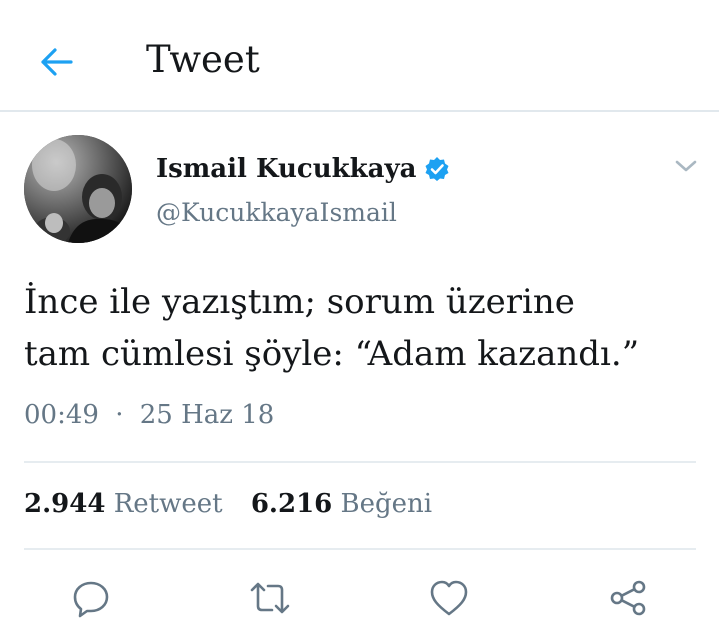 The height and width of the screenshot is (638, 719). I want to click on retweet-stat: 2.944 Retweet, so click(127, 504).